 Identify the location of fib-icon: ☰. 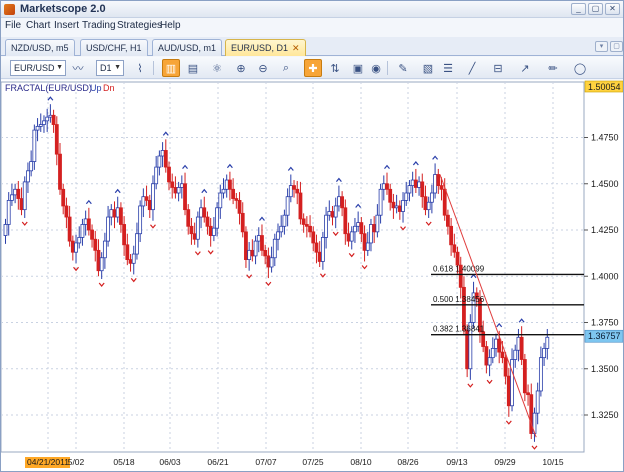
(448, 68).